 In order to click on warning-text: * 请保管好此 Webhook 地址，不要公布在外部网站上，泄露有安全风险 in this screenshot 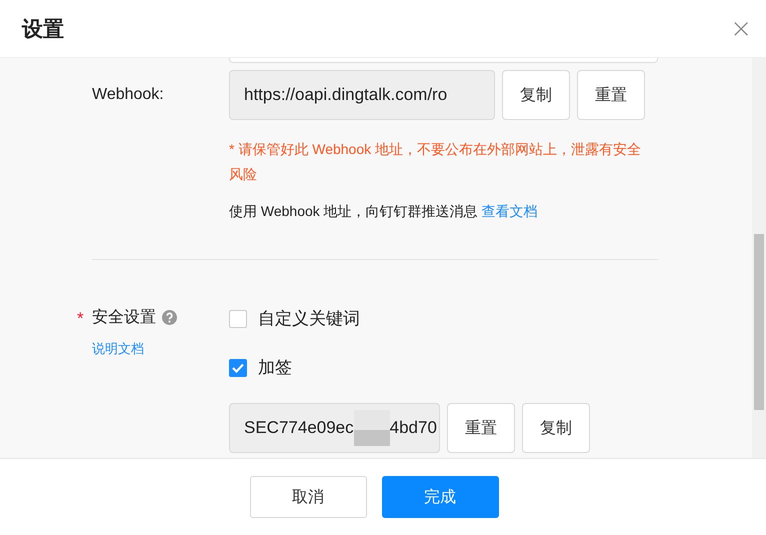, I will do `click(435, 162)`.